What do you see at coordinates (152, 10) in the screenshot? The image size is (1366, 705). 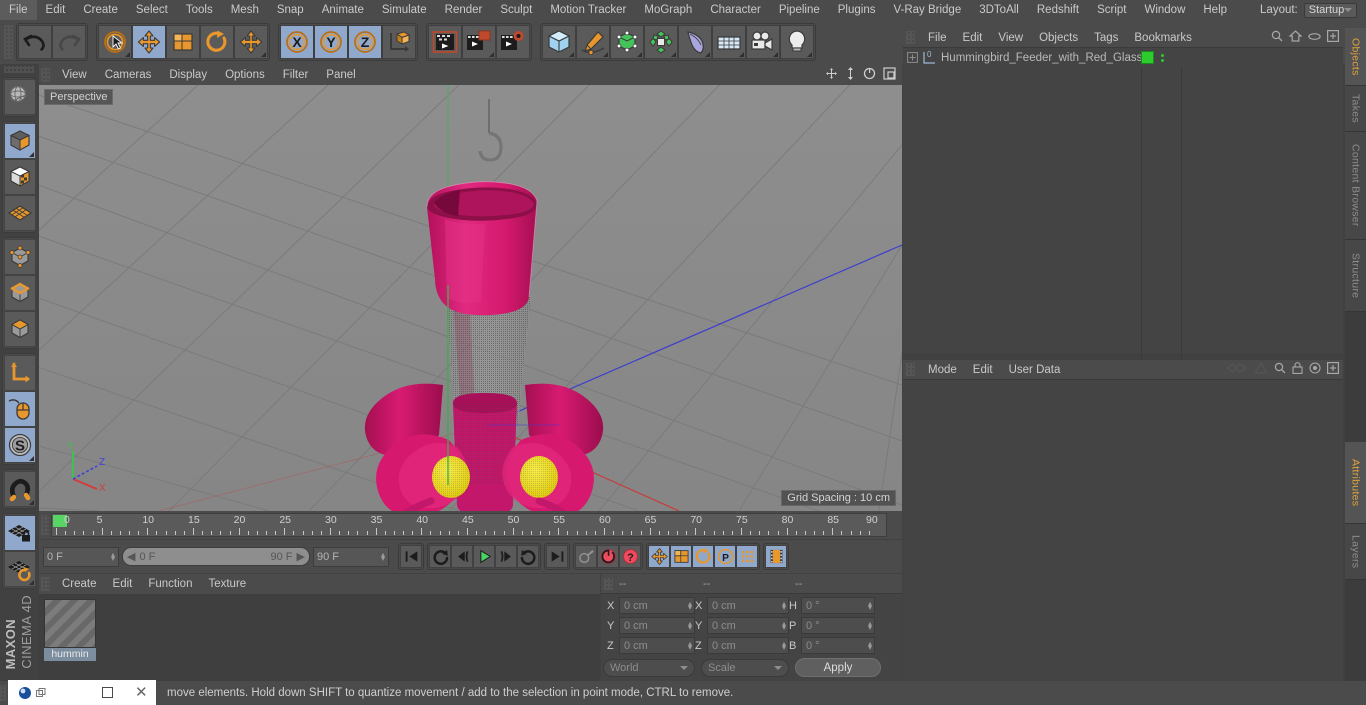 I see `menu-select: Select` at bounding box center [152, 10].